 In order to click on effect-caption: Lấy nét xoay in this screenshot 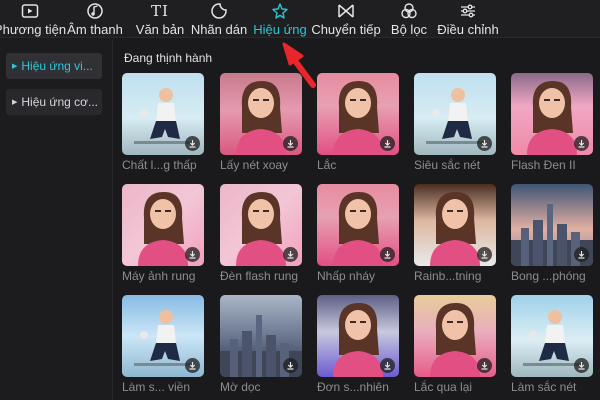, I will do `click(254, 165)`.